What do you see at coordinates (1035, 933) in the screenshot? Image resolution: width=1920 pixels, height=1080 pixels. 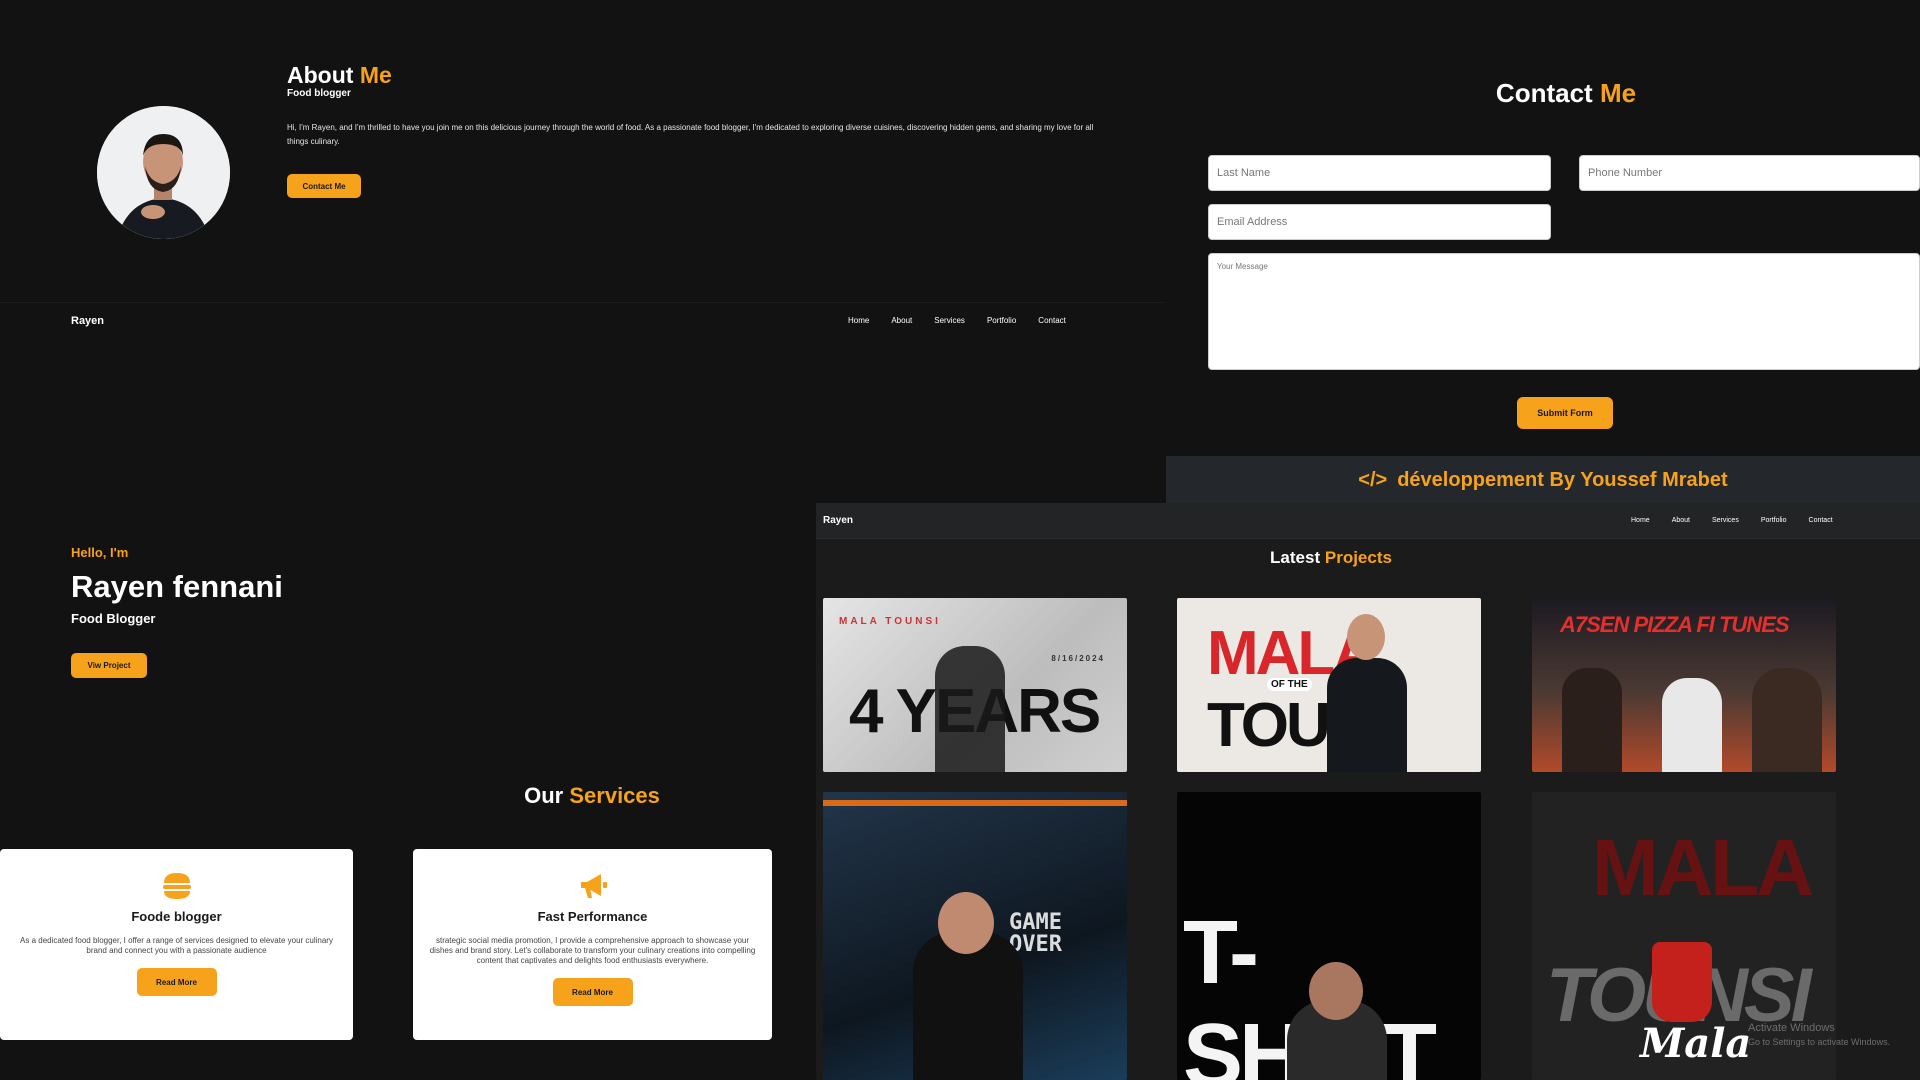 I see `thumb-title: GAME OVER` at bounding box center [1035, 933].